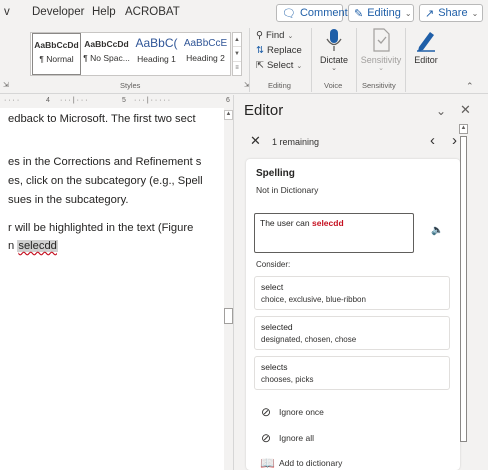  Describe the element at coordinates (381, 13) in the screenshot. I see `editing-mode-button: ✎ Editing ⌄` at that location.